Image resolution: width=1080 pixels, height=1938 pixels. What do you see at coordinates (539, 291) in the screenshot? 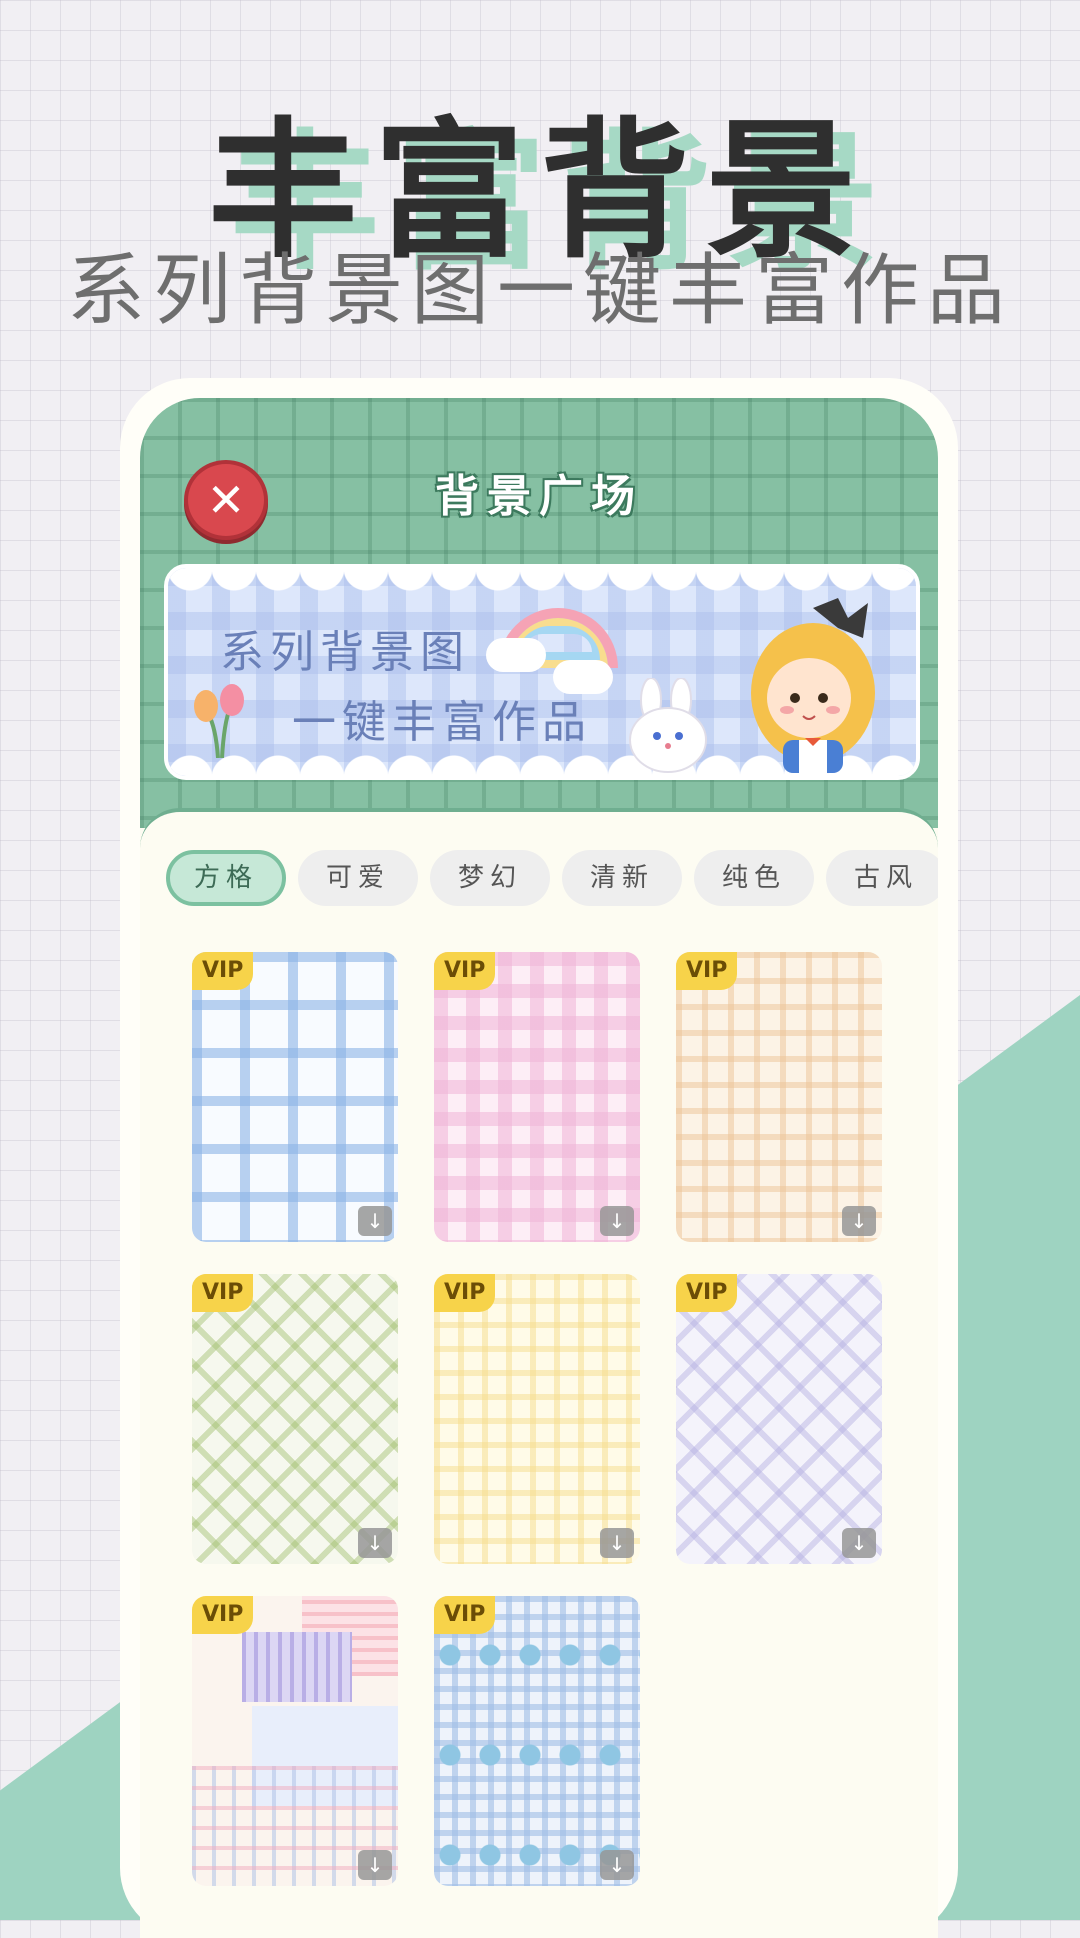
I see `hero-subtitle: 系列背景图一键丰富作品` at bounding box center [539, 291].